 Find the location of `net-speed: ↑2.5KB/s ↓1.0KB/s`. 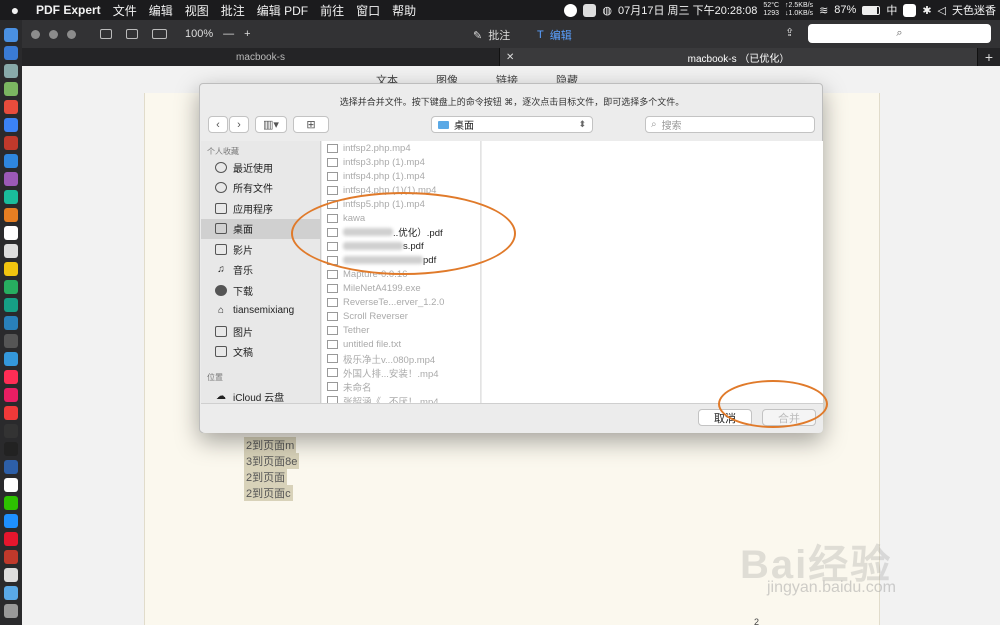

net-speed: ↑2.5KB/s ↓1.0KB/s is located at coordinates (799, 10).